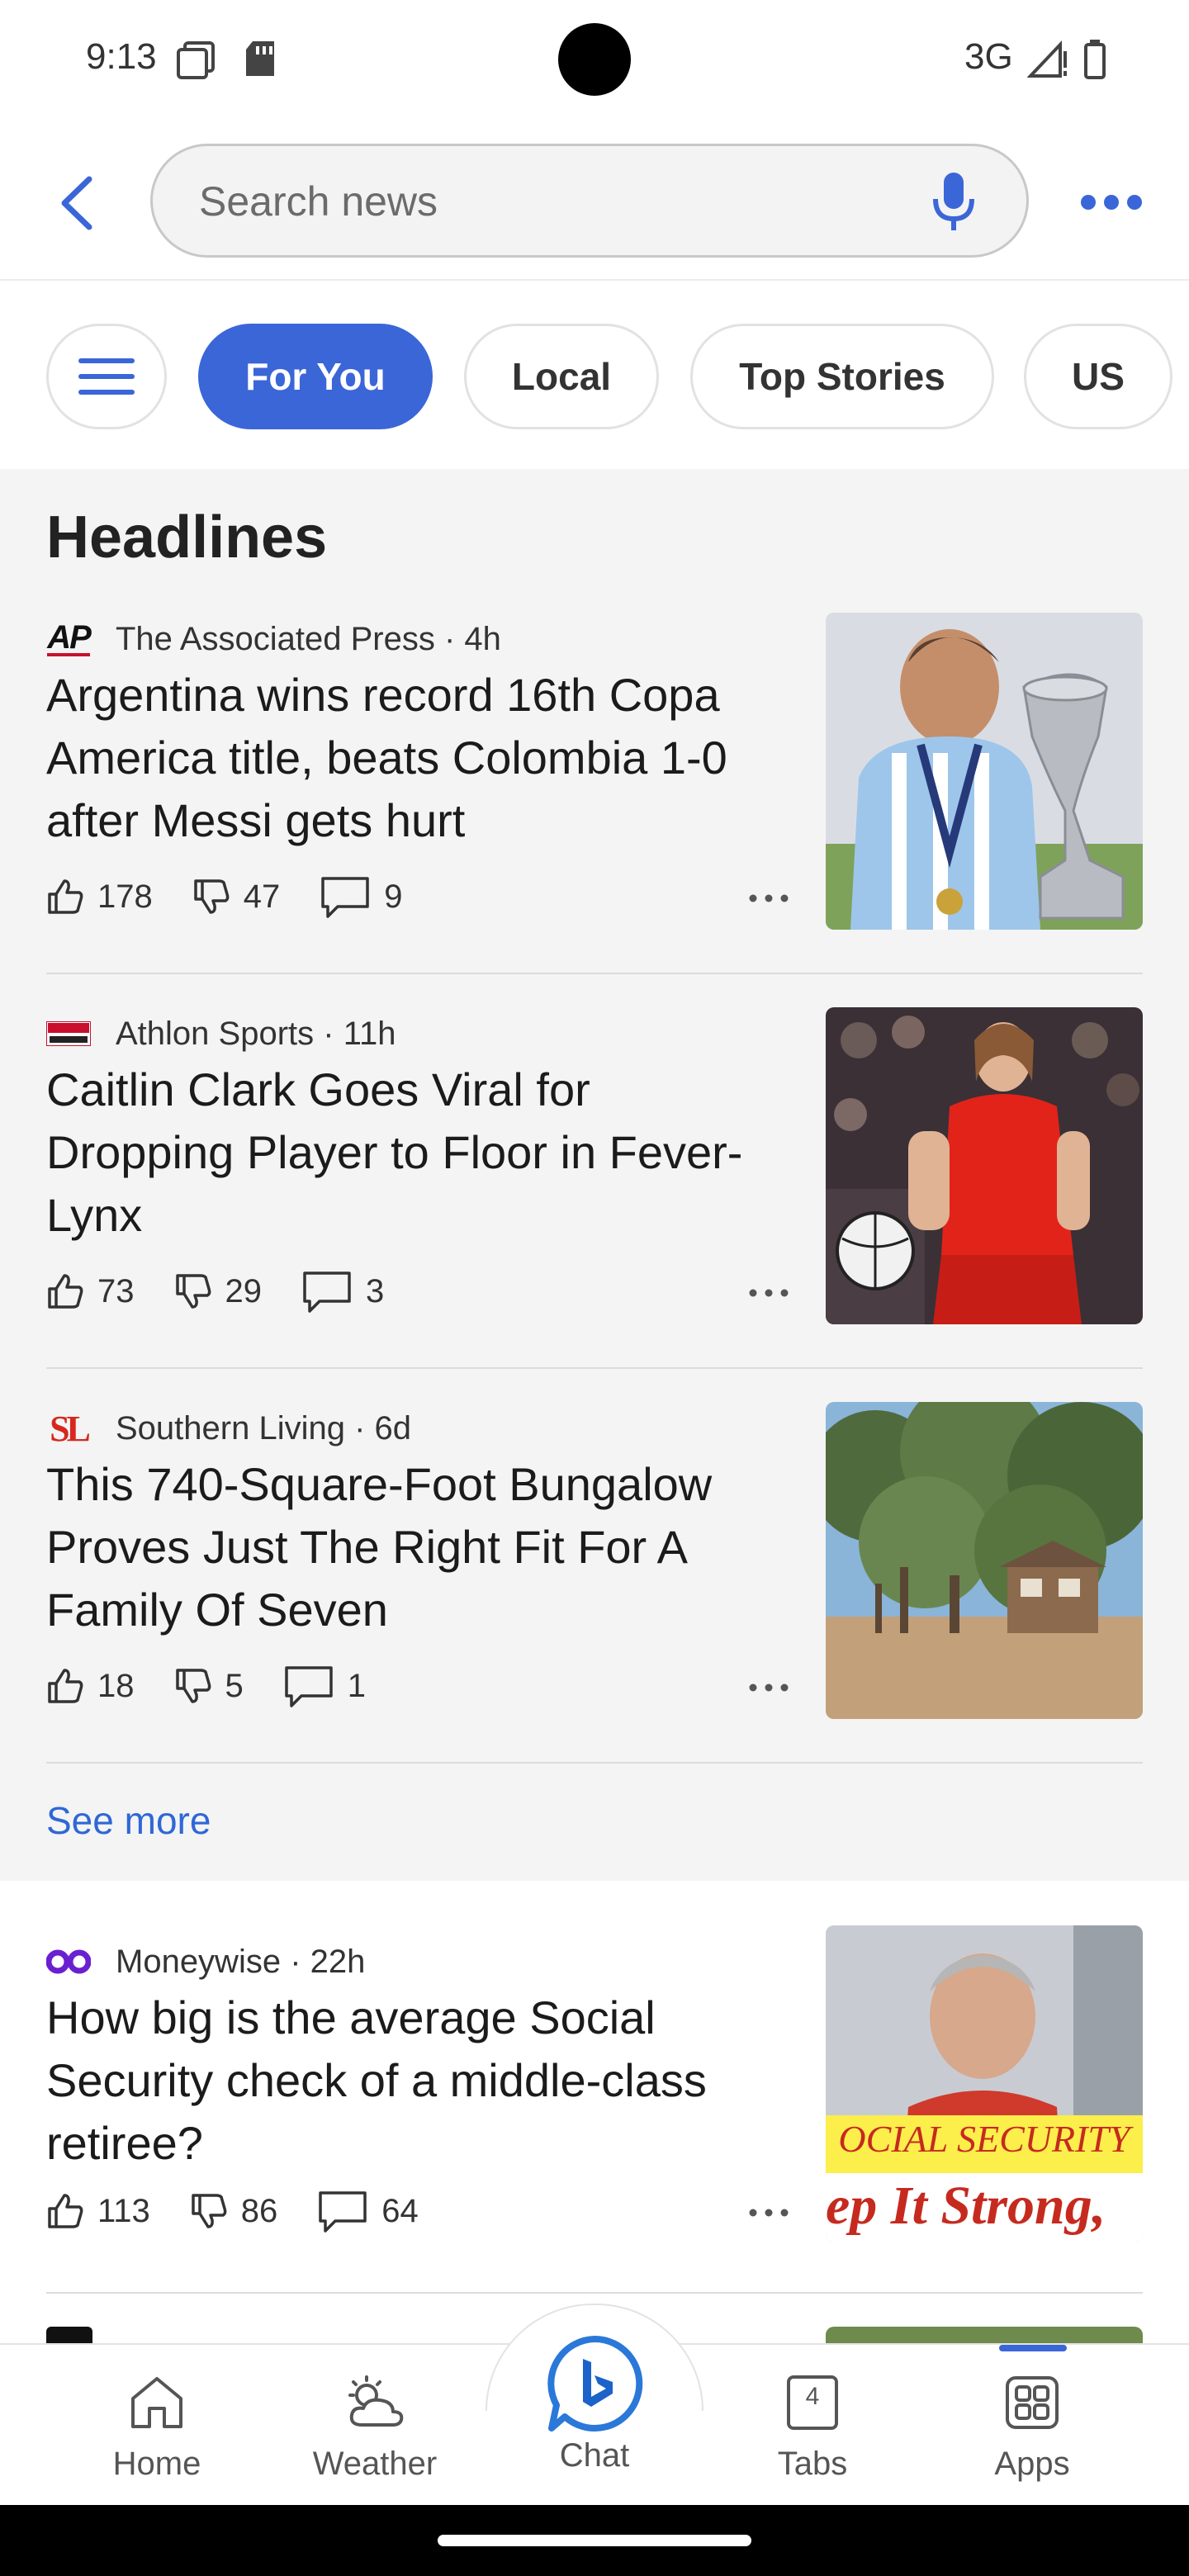  Describe the element at coordinates (482, 638) in the screenshot. I see `article-age: 4h` at that location.